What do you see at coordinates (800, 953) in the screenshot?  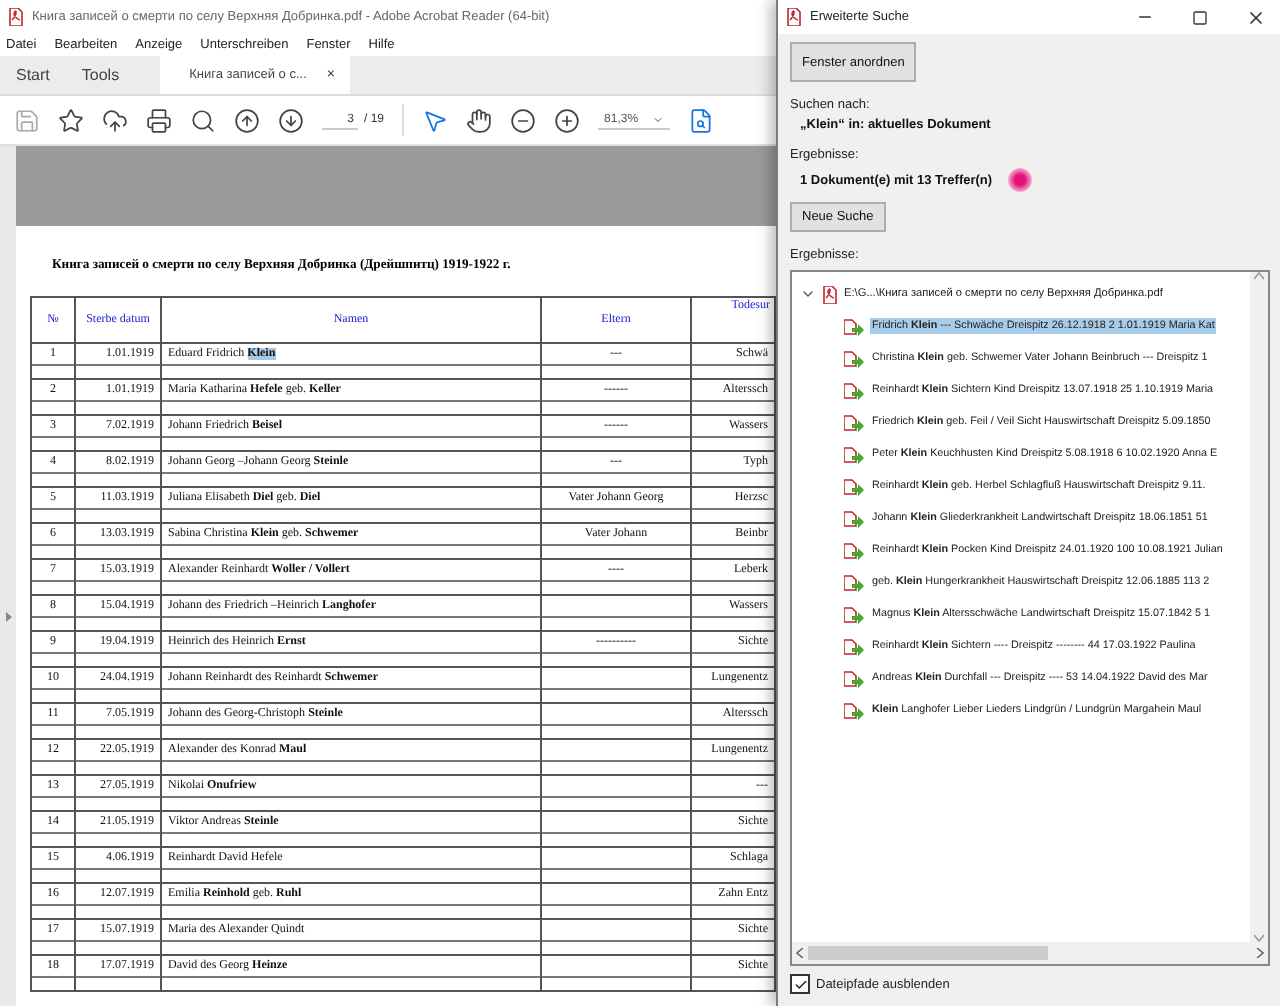 I see `scroll-left-icon` at bounding box center [800, 953].